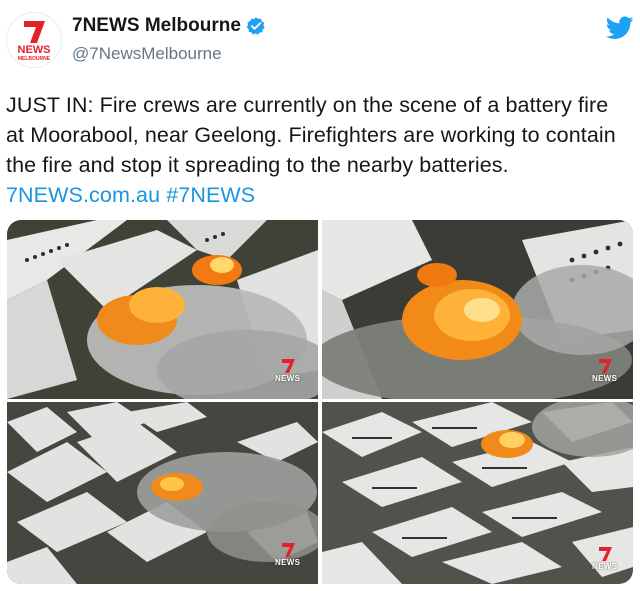 The height and width of the screenshot is (591, 640). Describe the element at coordinates (162, 493) in the screenshot. I see `fire-photo-3: NEWS` at that location.